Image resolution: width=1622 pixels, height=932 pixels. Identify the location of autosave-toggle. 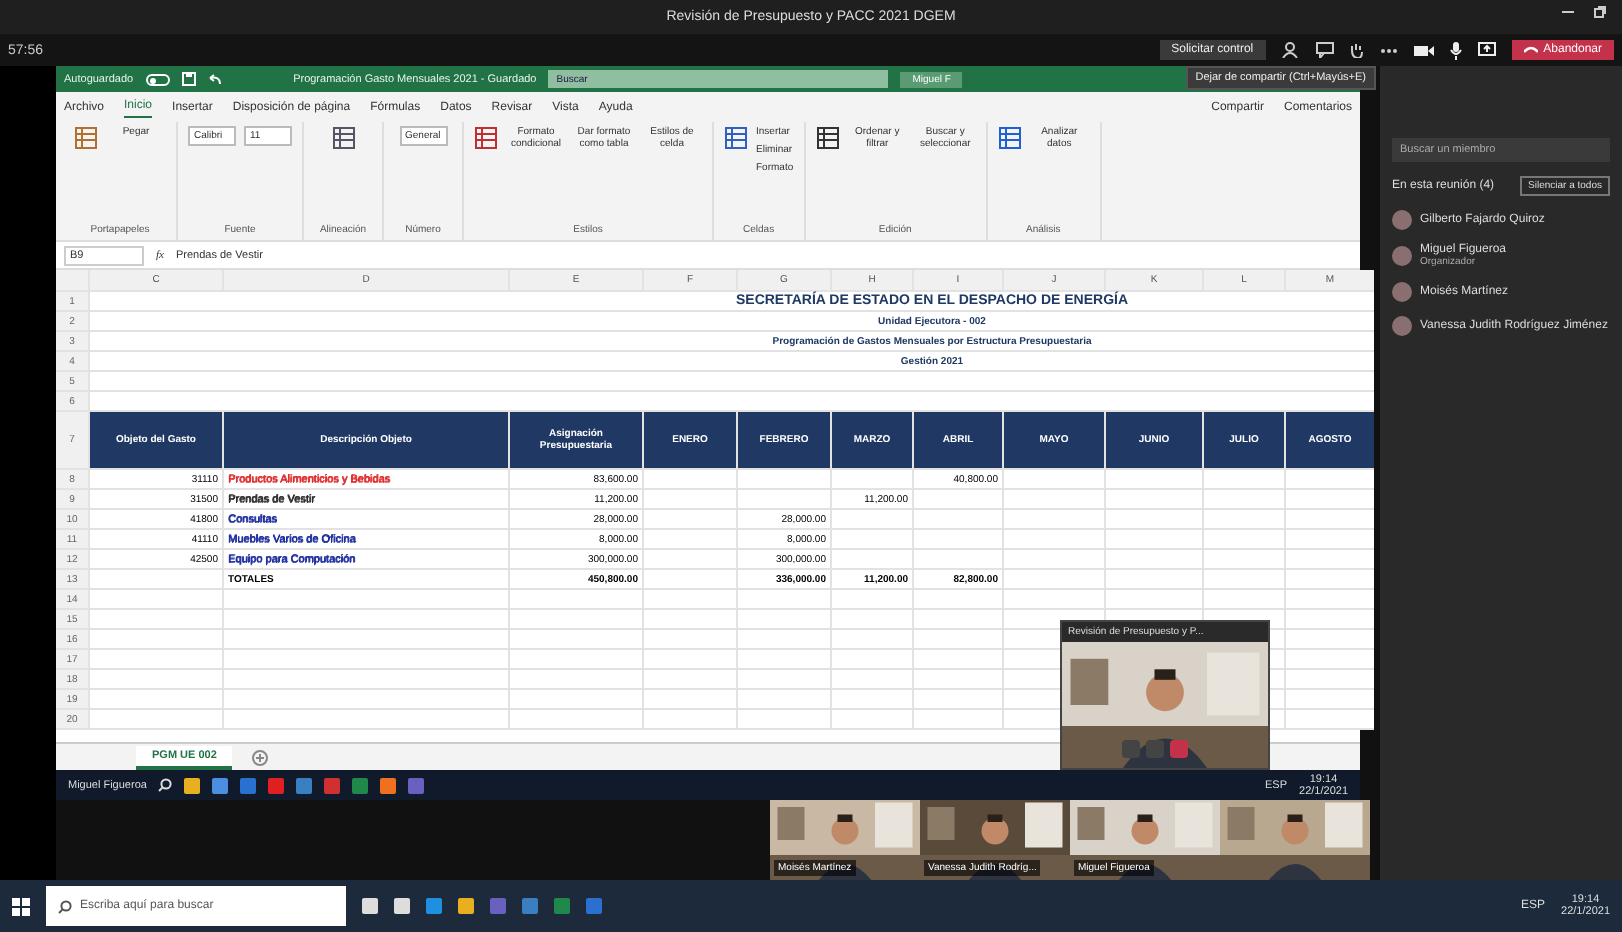
(157, 79).